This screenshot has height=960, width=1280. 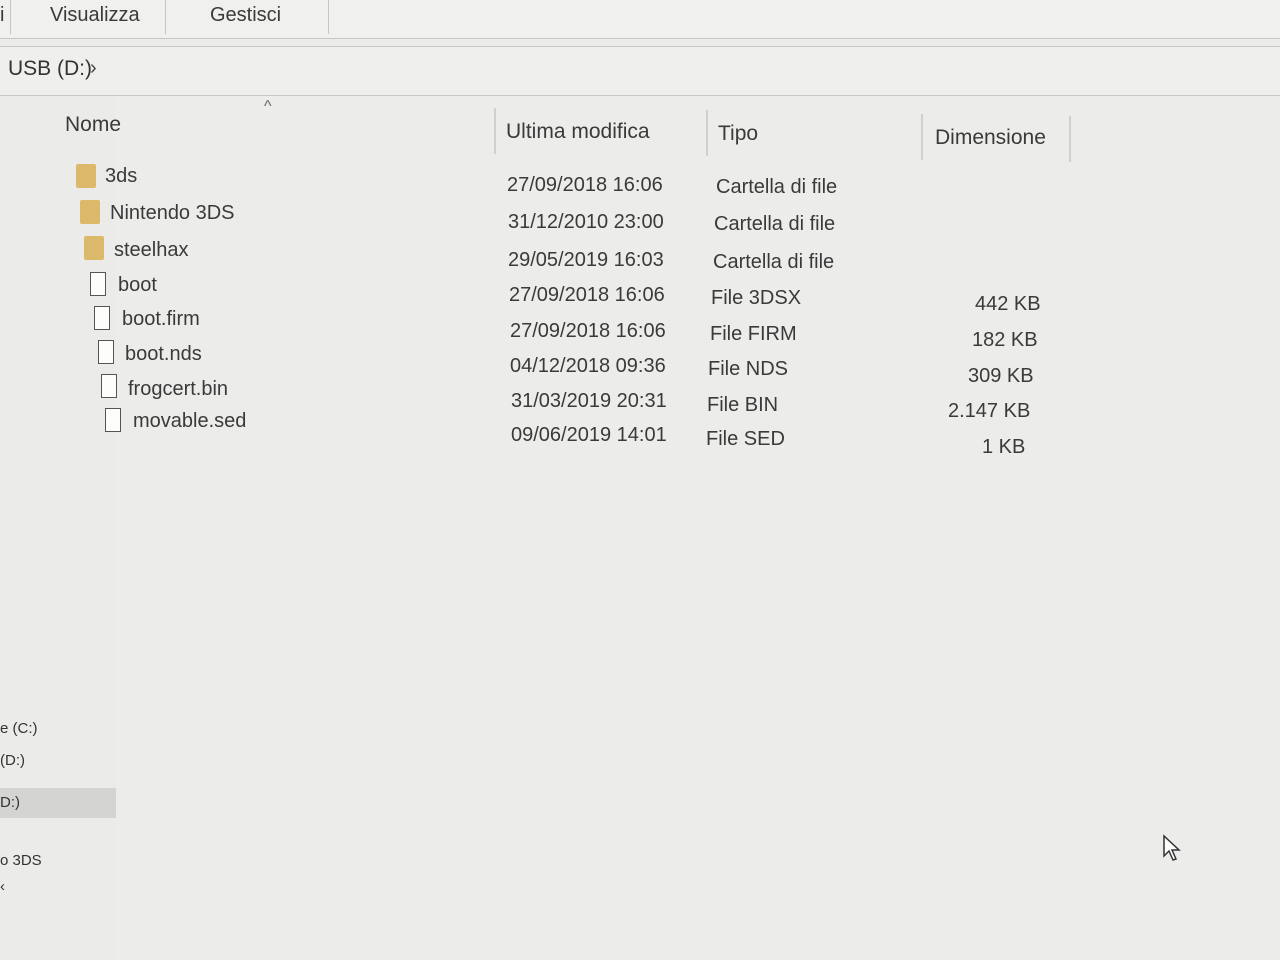 I want to click on file-row: boot 27/09/2018 16:06 File 3DSX 442 KB, so click(x=640, y=293).